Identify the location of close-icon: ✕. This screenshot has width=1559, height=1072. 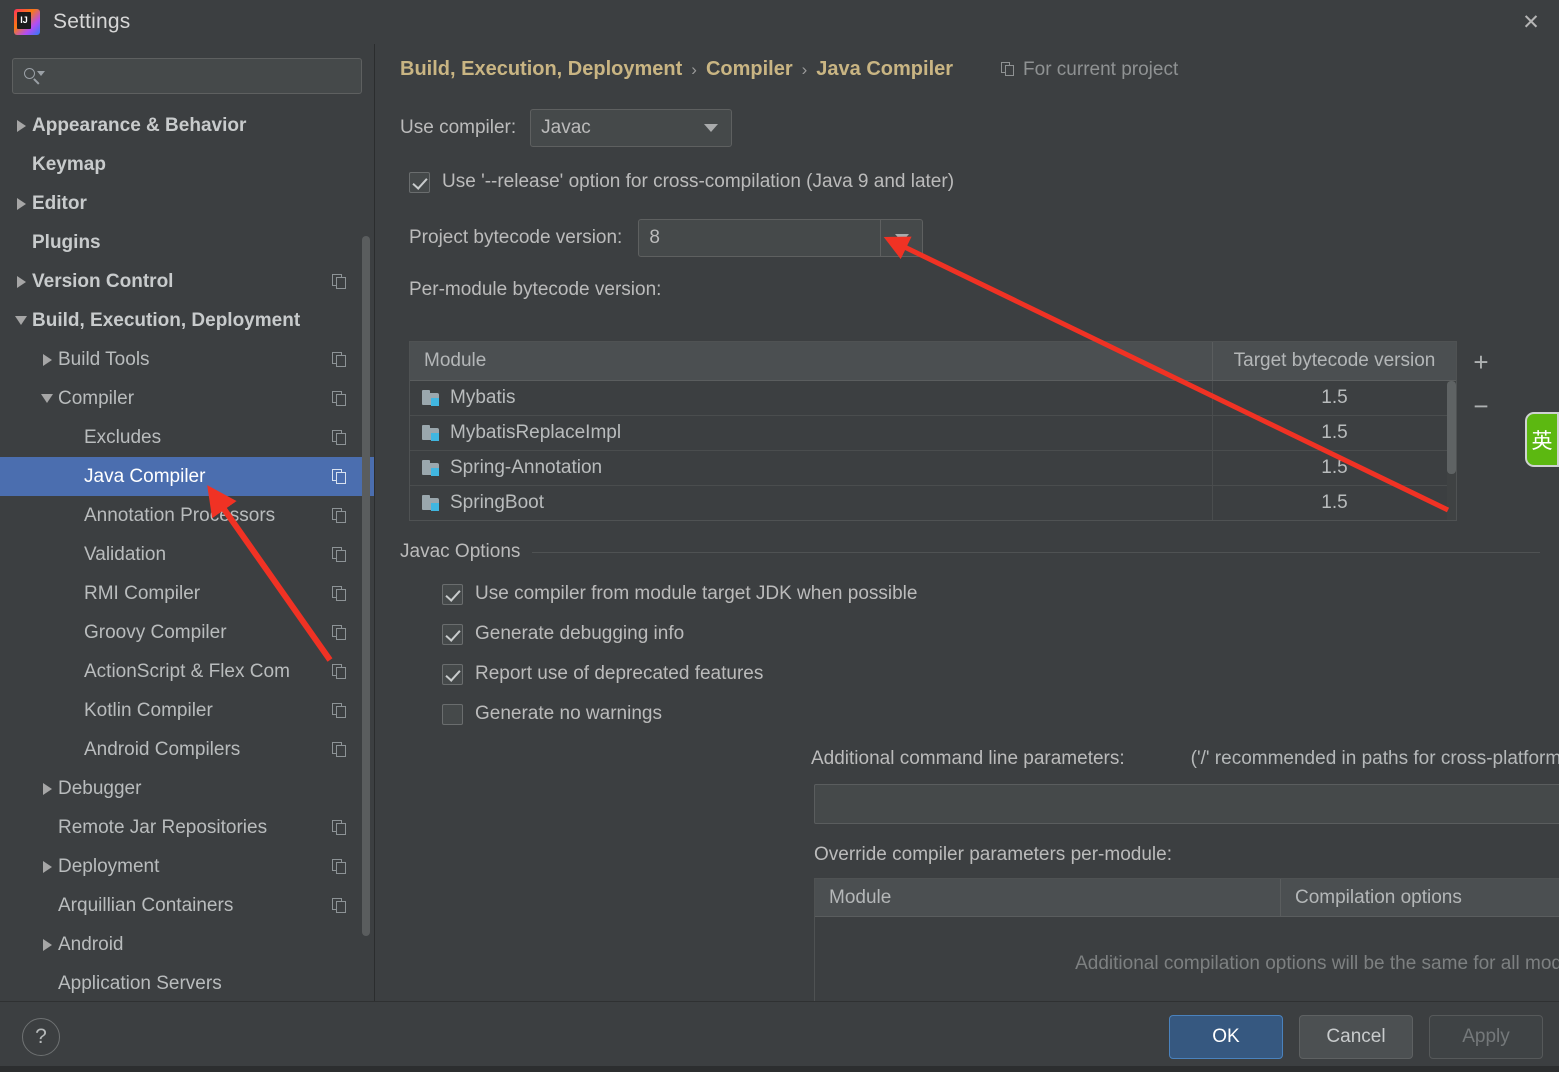
(1531, 22).